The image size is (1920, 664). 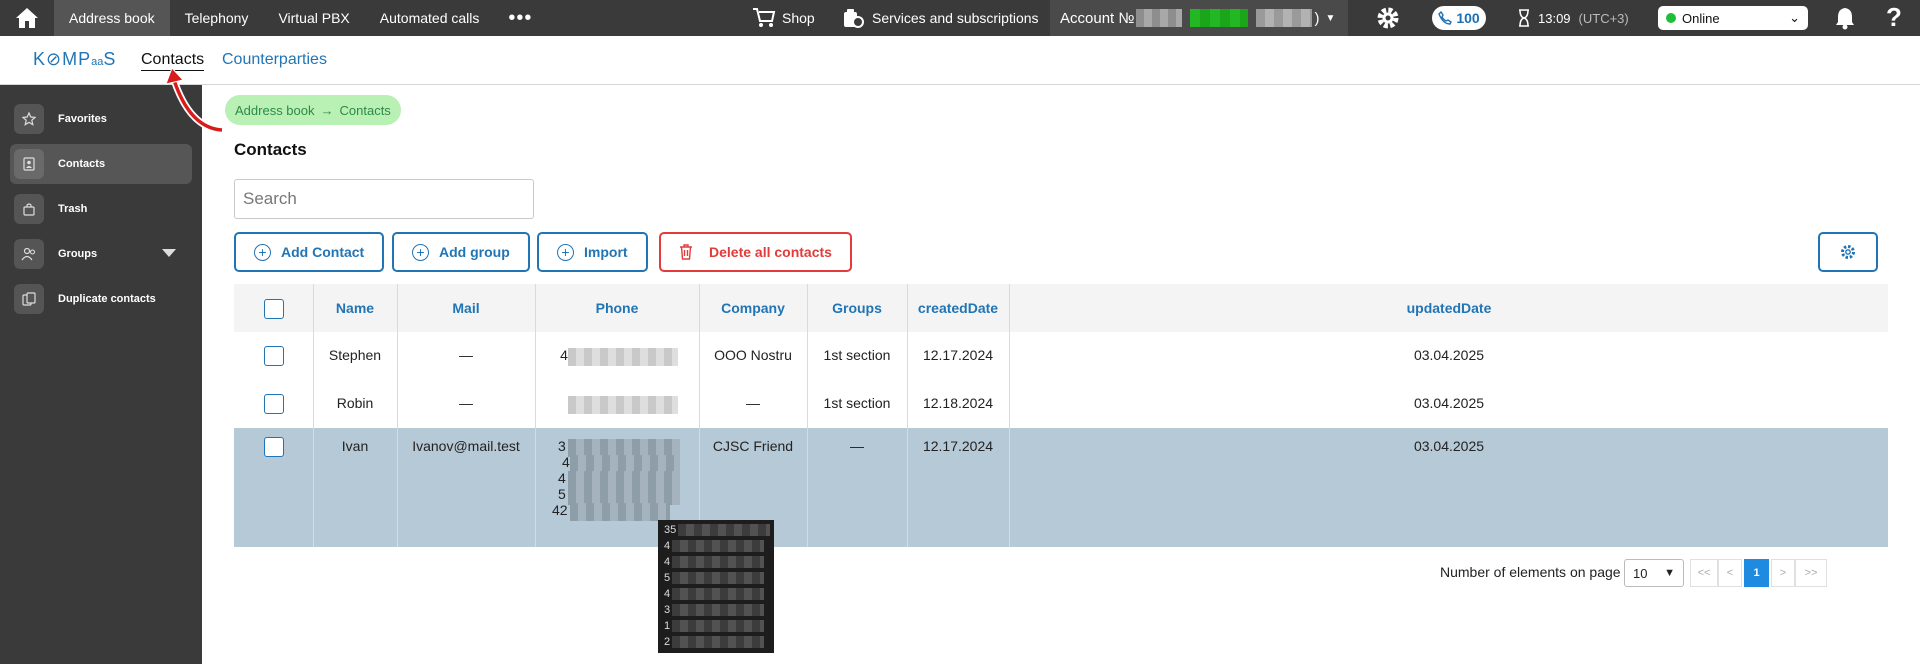 What do you see at coordinates (169, 253) in the screenshot?
I see `caret-down-icon` at bounding box center [169, 253].